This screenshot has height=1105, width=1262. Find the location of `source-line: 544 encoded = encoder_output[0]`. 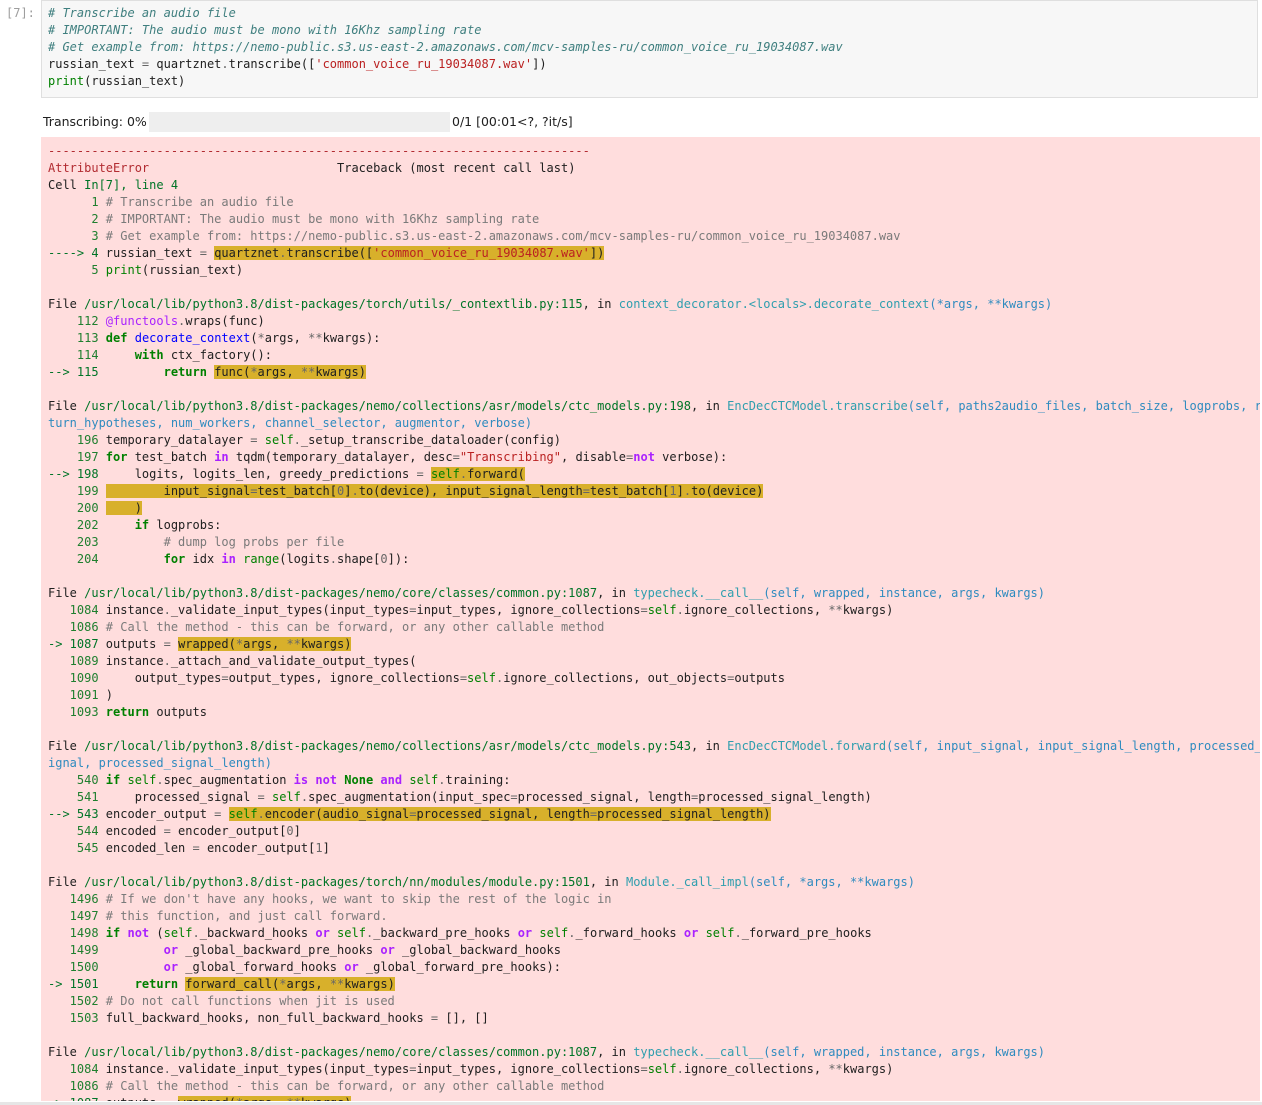

source-line: 544 encoded = encoder_output[0] is located at coordinates (174, 831).